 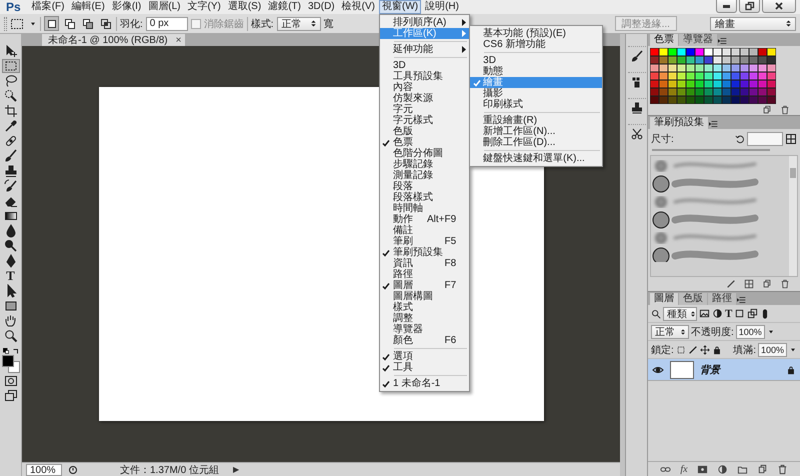 What do you see at coordinates (11, 276) in the screenshot?
I see `type-tool-button: T` at bounding box center [11, 276].